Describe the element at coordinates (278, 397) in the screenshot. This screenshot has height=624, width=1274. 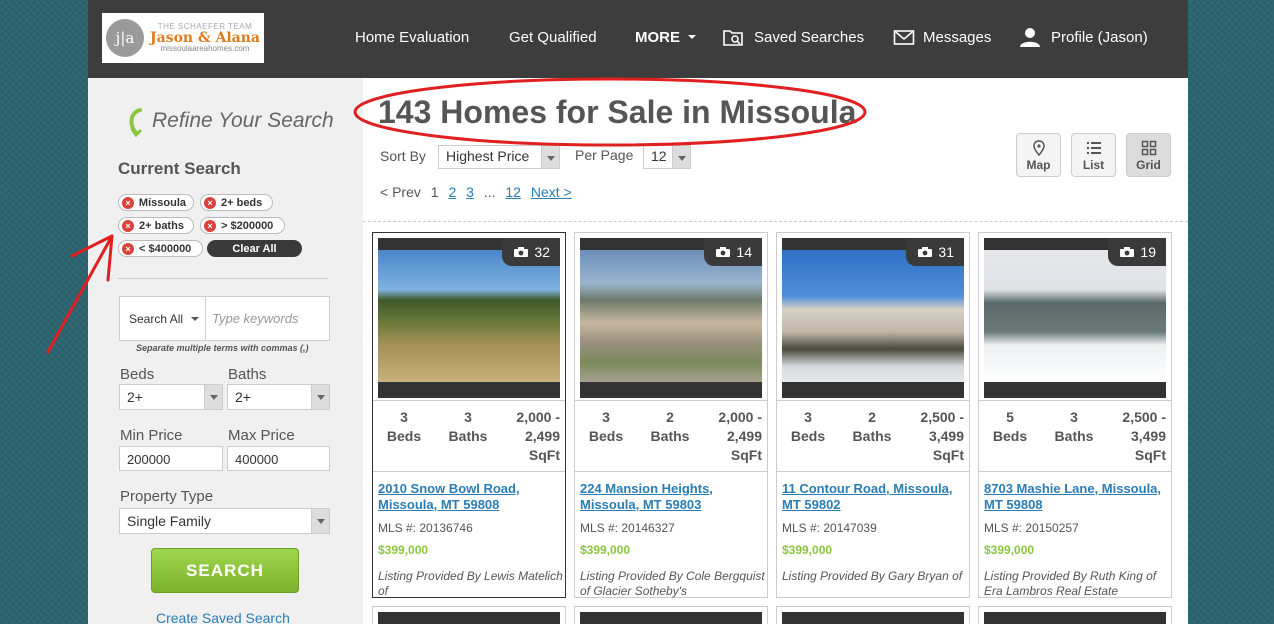
I see `baths-select: 2+` at that location.